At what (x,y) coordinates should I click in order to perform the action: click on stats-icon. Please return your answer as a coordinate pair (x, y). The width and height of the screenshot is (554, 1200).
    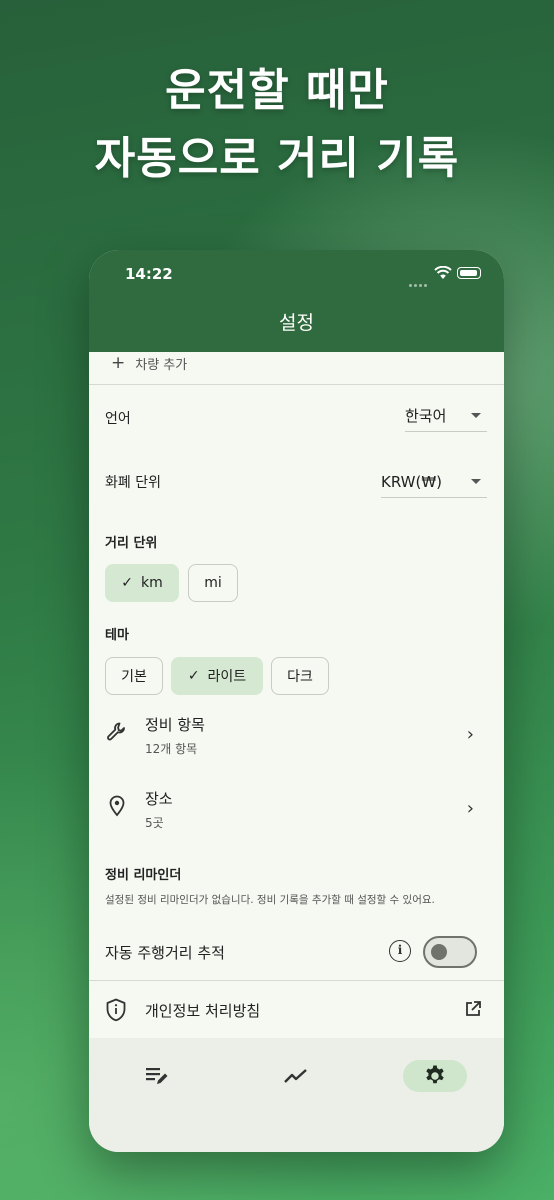
    Looking at the image, I should click on (295, 1076).